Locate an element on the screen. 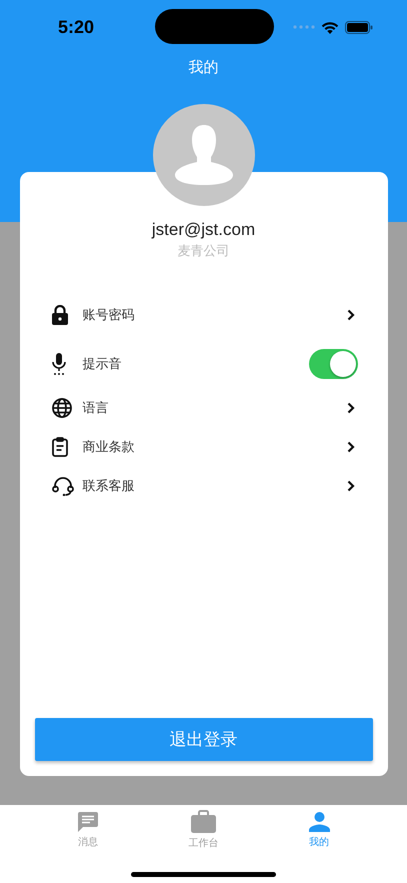 The image size is (407, 883). person-icon is located at coordinates (319, 822).